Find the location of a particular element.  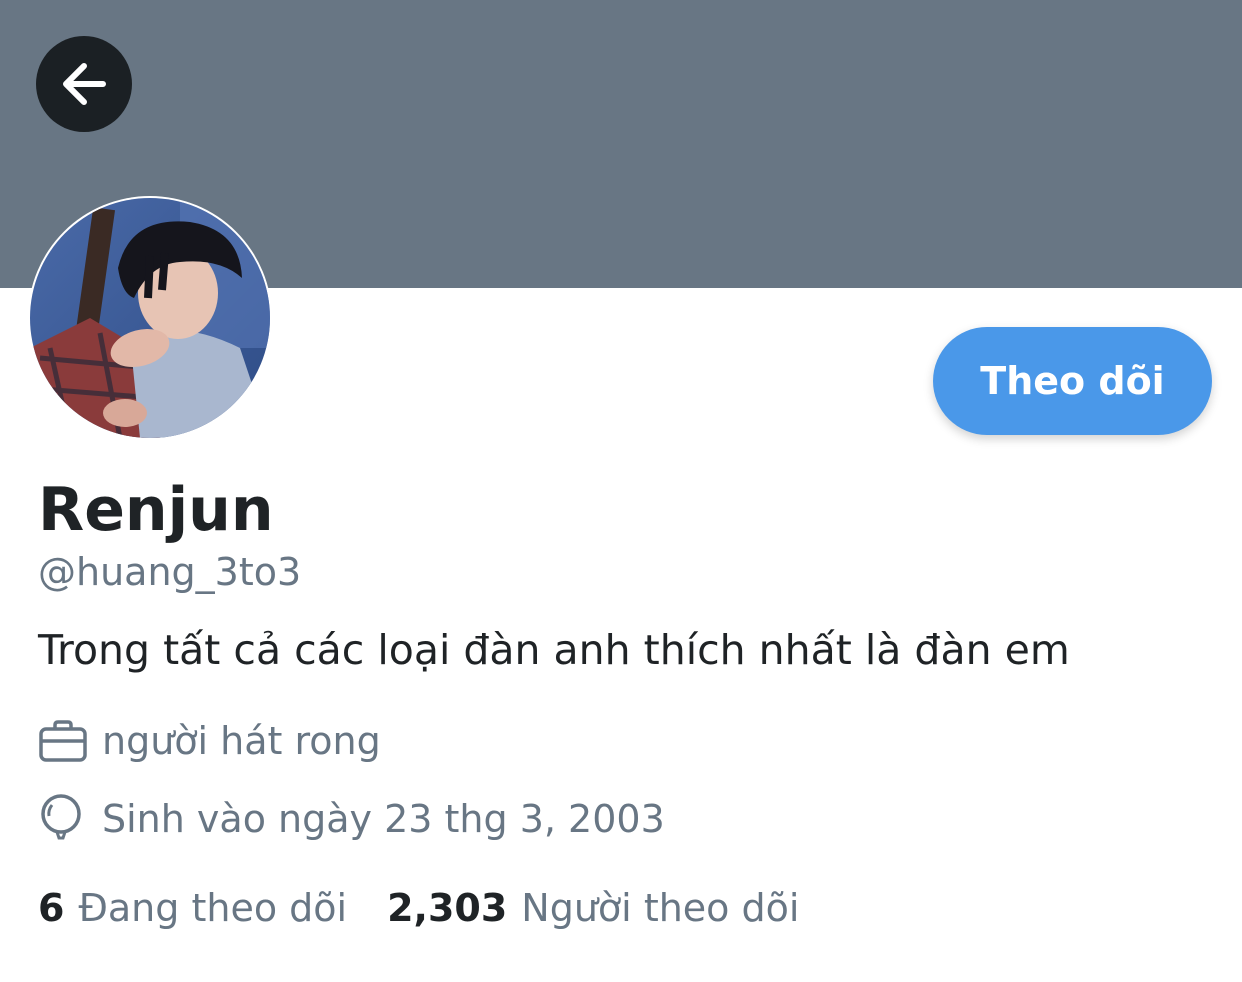

birthday-row: Sinh vào ngày 23 thg 3, 2003 is located at coordinates (351, 819).